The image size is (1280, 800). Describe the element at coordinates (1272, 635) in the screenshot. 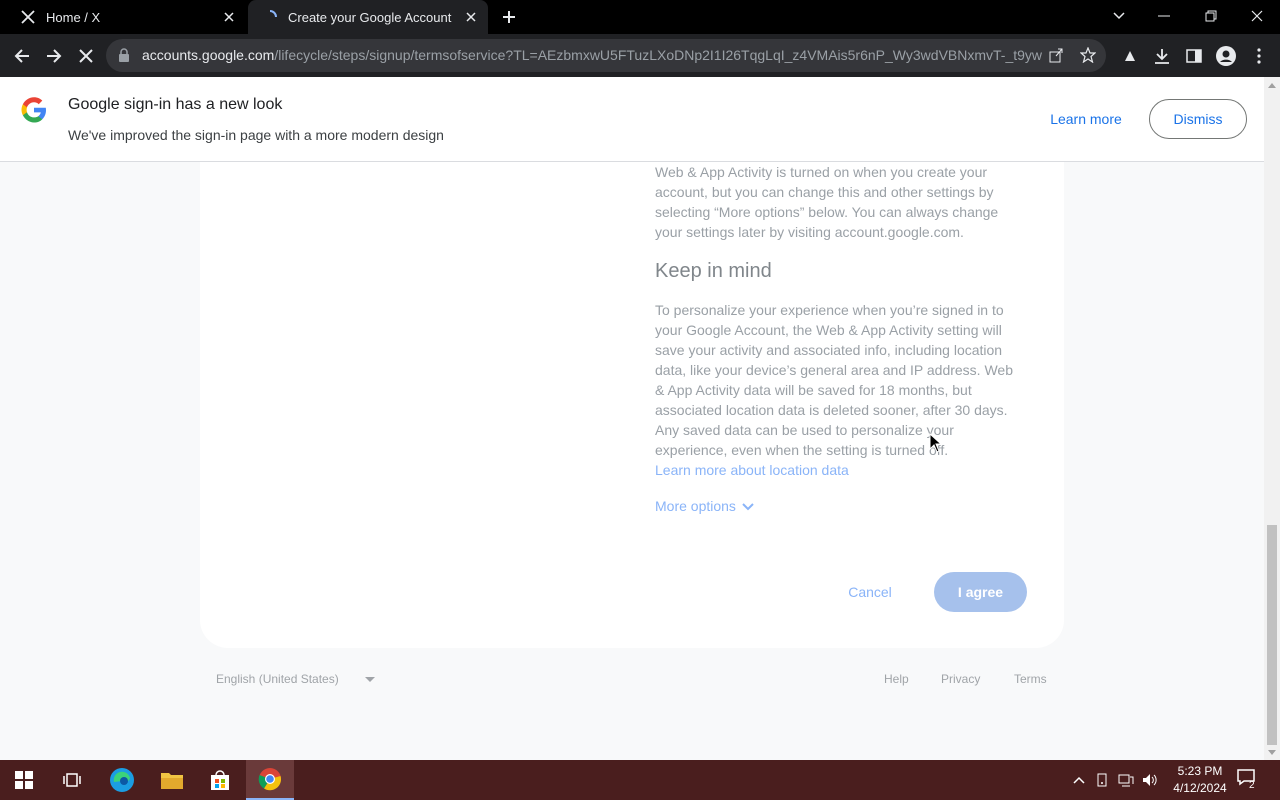

I see `scroll-thumb` at that location.